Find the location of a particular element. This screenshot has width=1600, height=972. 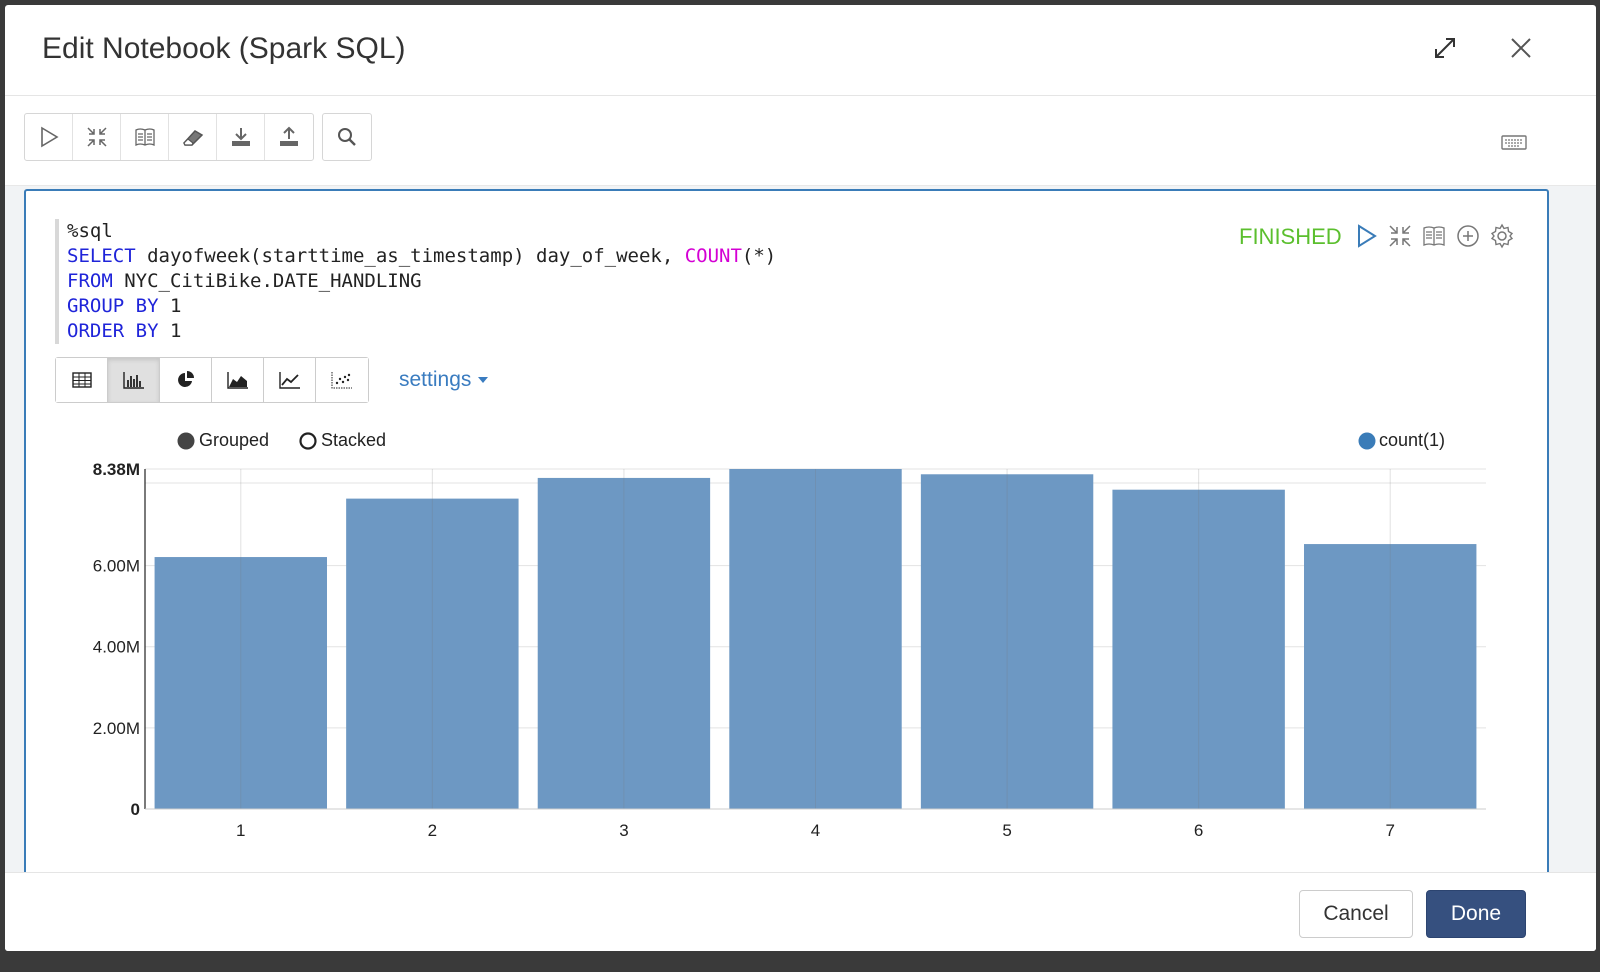

bar-chart-icon is located at coordinates (133, 380).